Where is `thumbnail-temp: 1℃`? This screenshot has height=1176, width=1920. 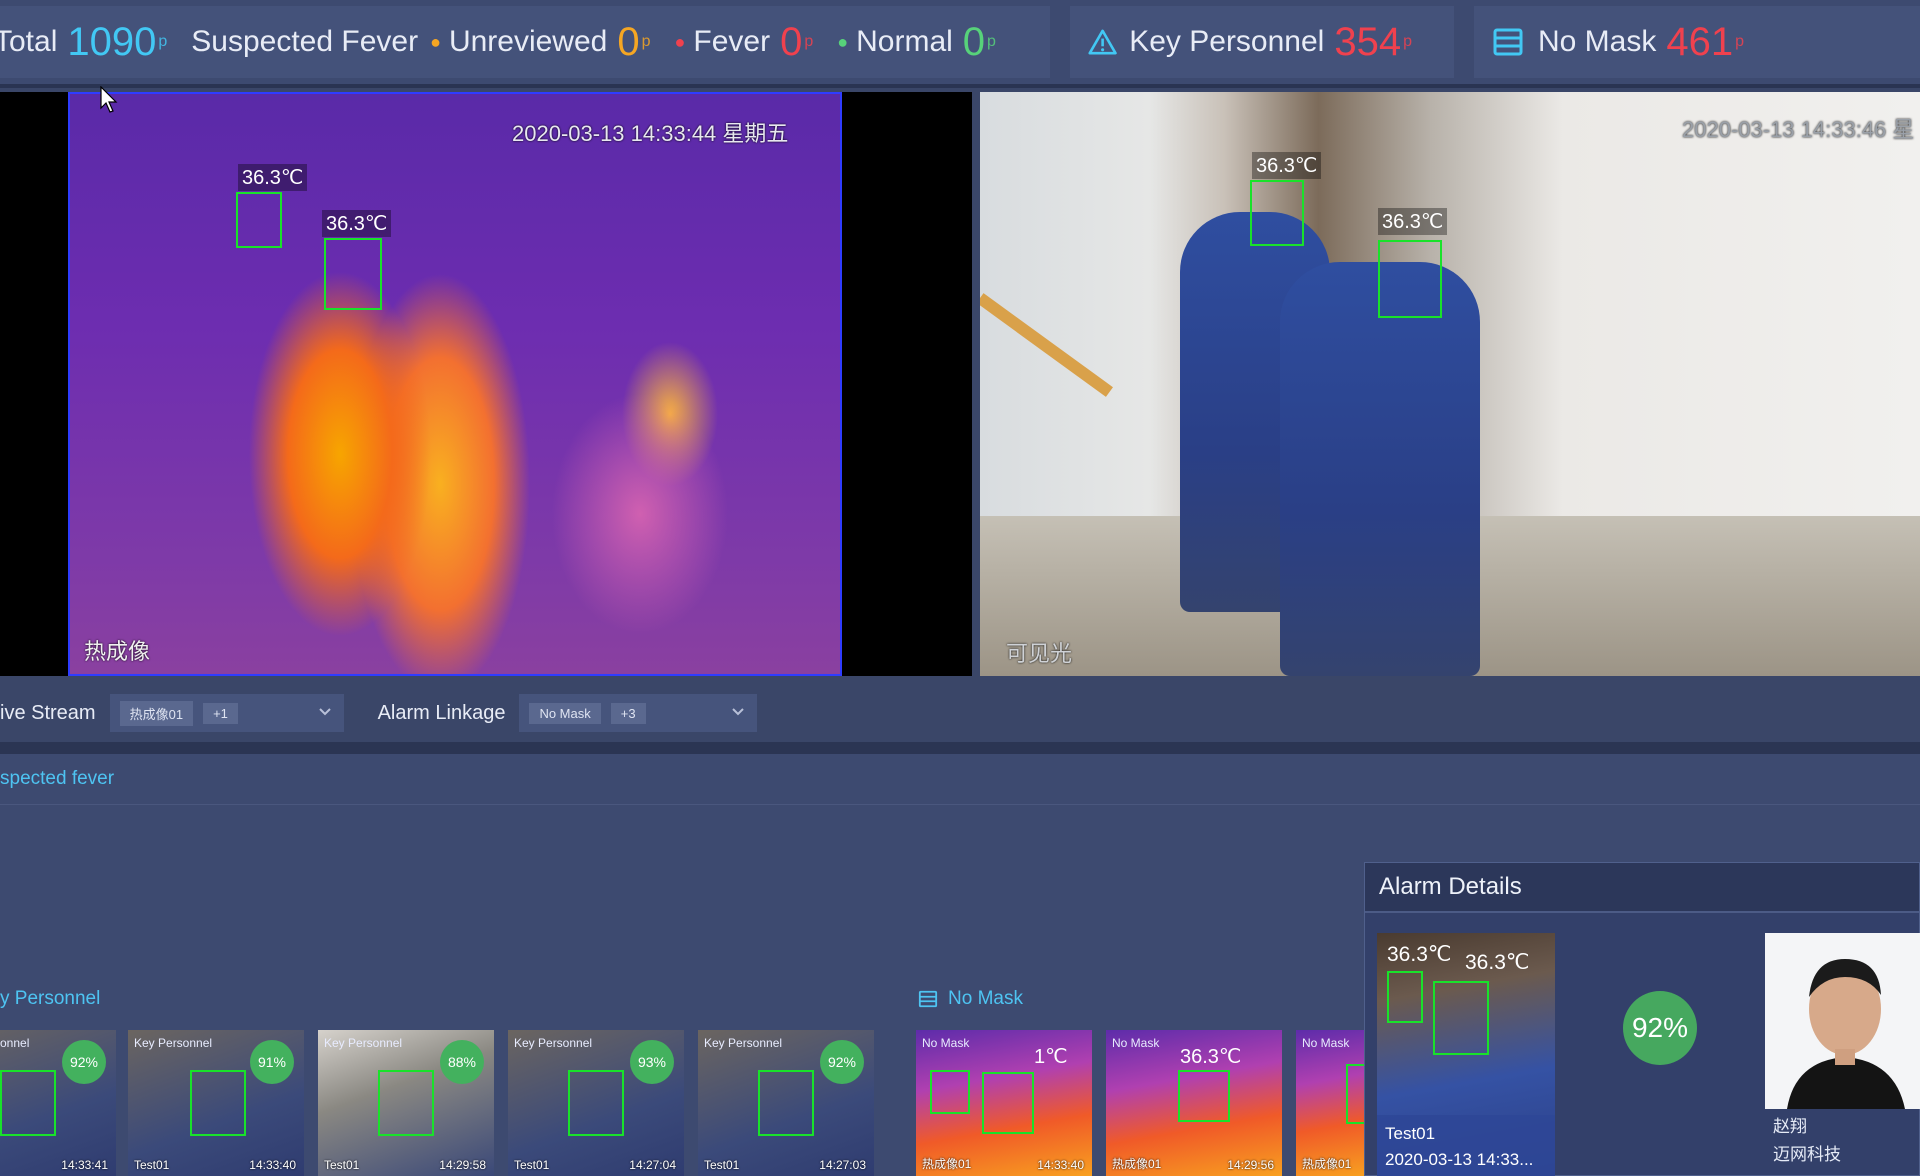
thumbnail-temp: 1℃ is located at coordinates (1051, 1057).